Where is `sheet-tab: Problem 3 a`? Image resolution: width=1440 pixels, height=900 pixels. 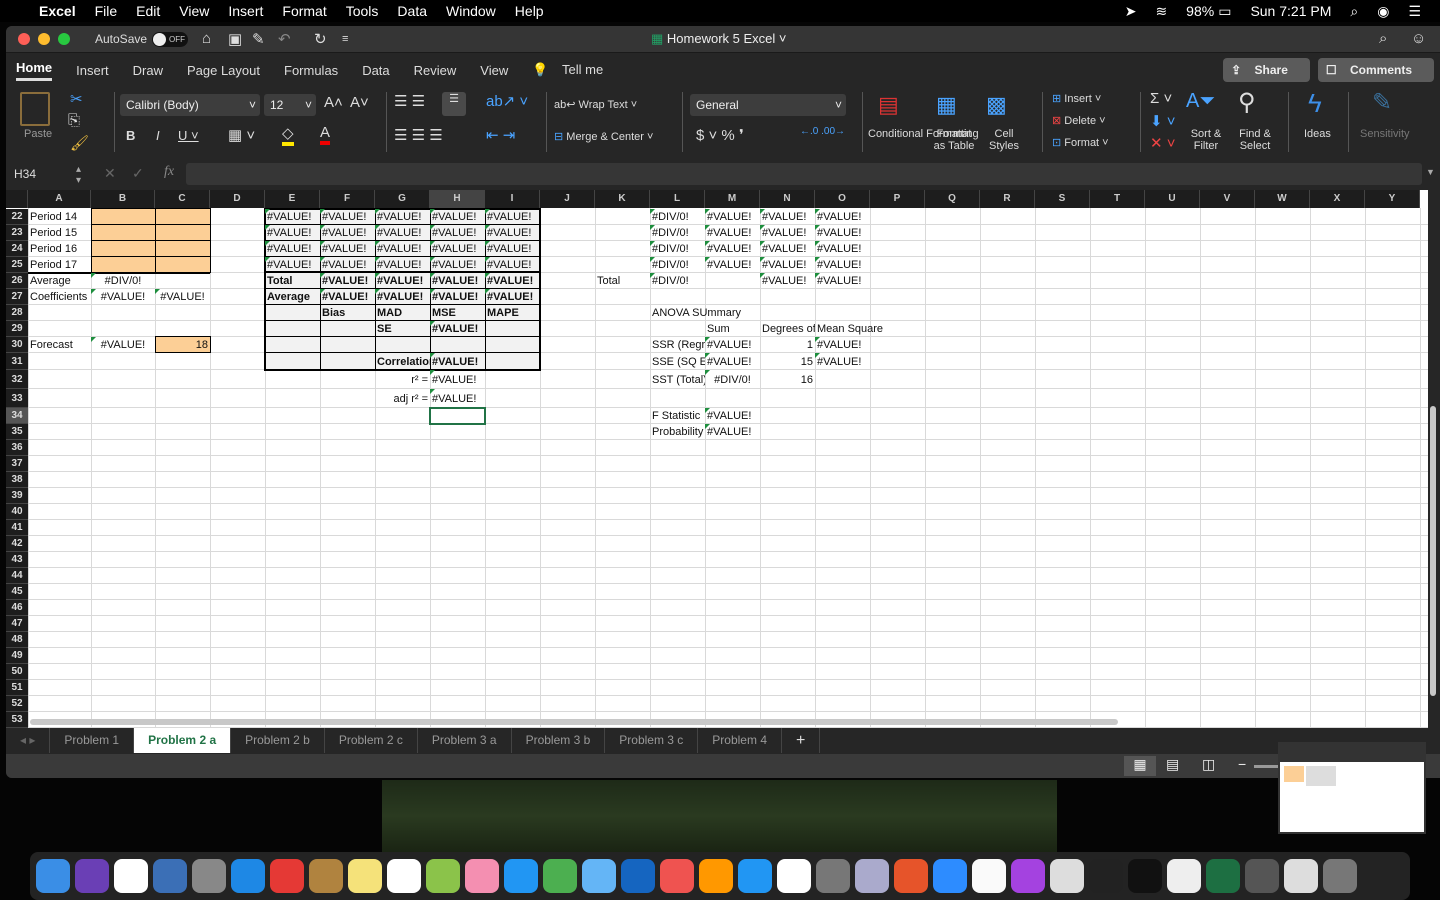 sheet-tab: Problem 3 a is located at coordinates (465, 740).